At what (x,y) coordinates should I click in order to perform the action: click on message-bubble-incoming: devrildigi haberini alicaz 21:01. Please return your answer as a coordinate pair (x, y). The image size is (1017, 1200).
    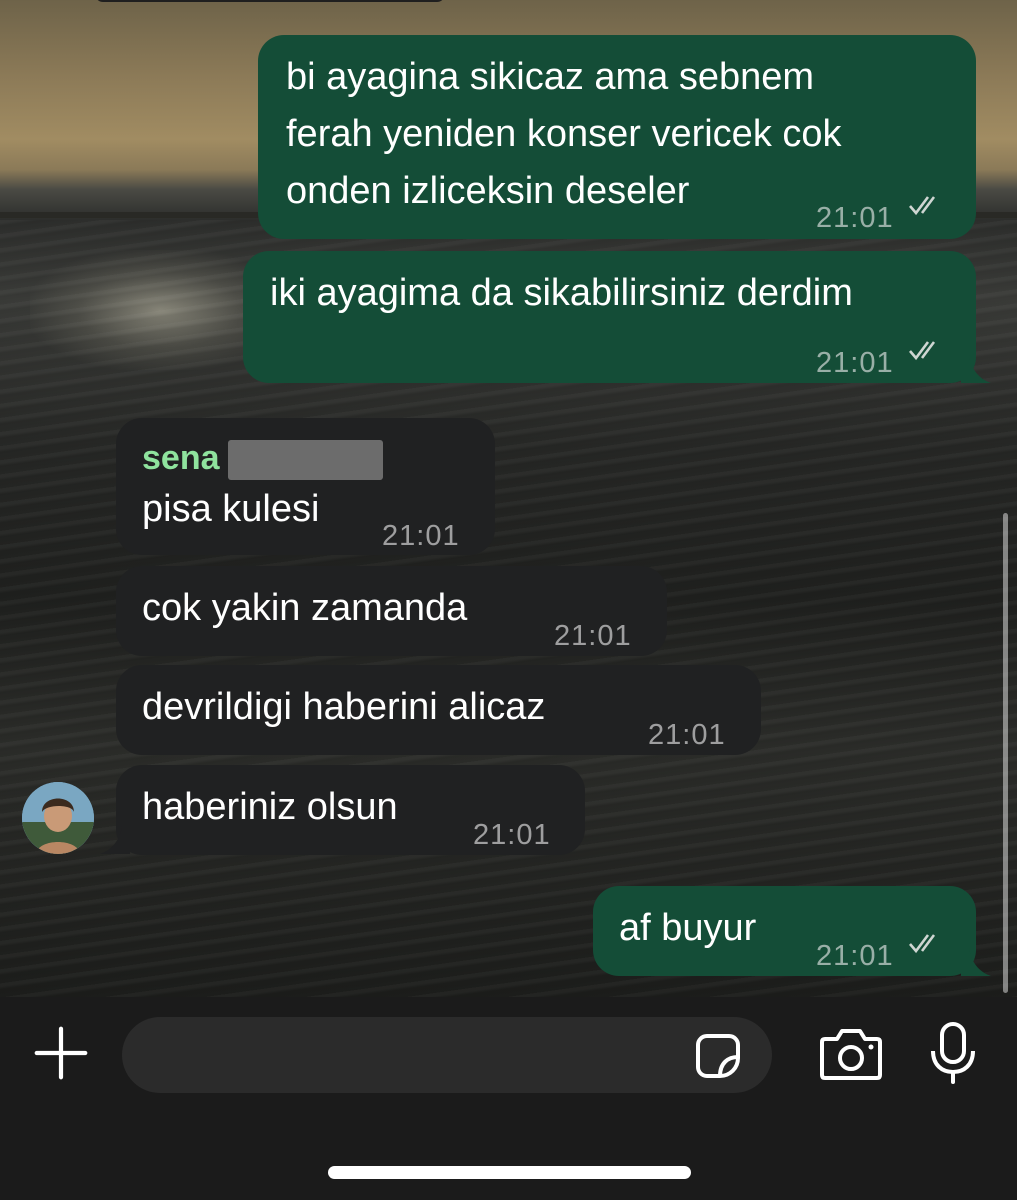
    Looking at the image, I should click on (438, 710).